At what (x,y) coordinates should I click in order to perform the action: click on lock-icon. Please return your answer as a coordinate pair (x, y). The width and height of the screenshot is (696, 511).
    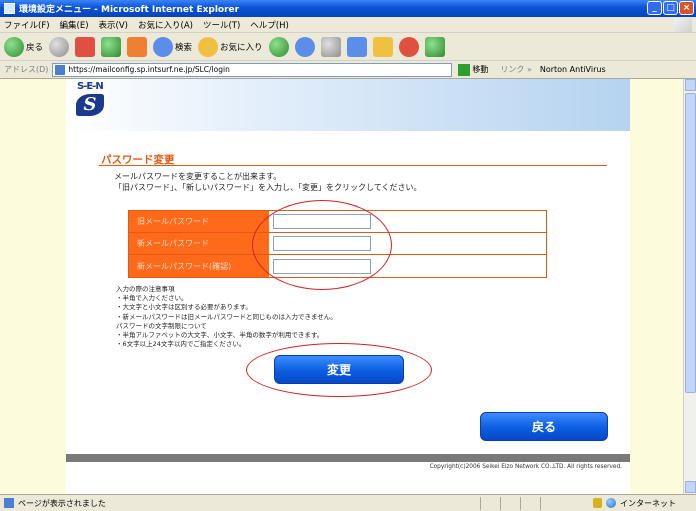
    Looking at the image, I should click on (597, 503).